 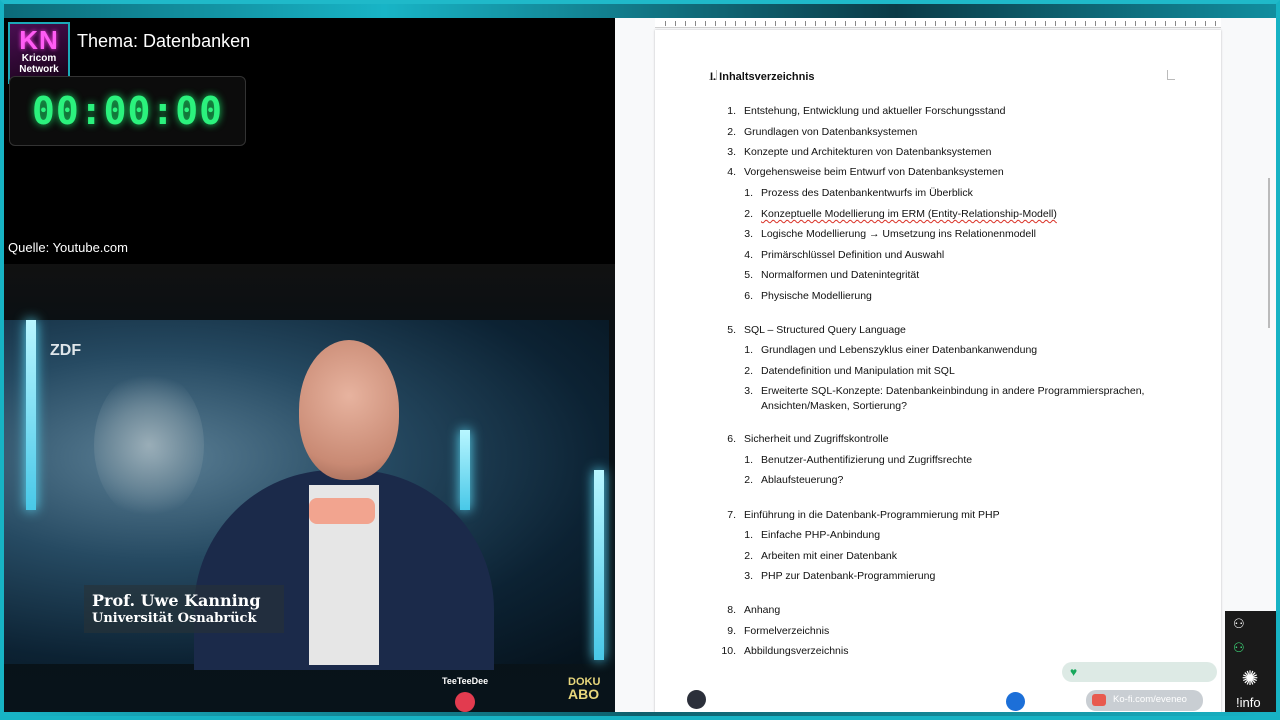 What do you see at coordinates (731, 439) in the screenshot?
I see `toc-number: 6.` at bounding box center [731, 439].